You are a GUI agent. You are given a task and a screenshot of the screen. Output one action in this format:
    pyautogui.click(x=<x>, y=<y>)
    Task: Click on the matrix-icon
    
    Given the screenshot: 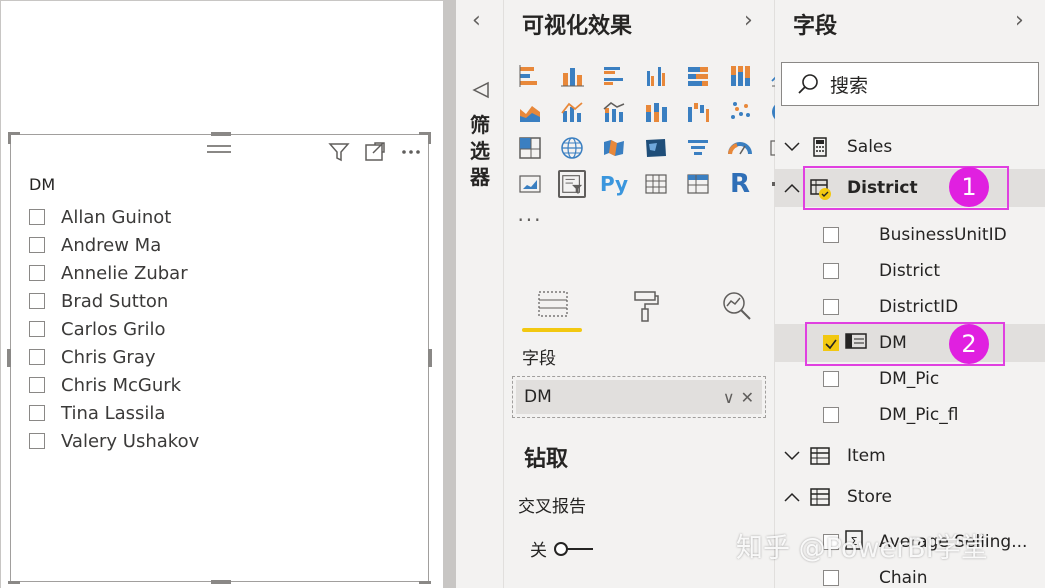 What is the action you would take?
    pyautogui.click(x=698, y=184)
    